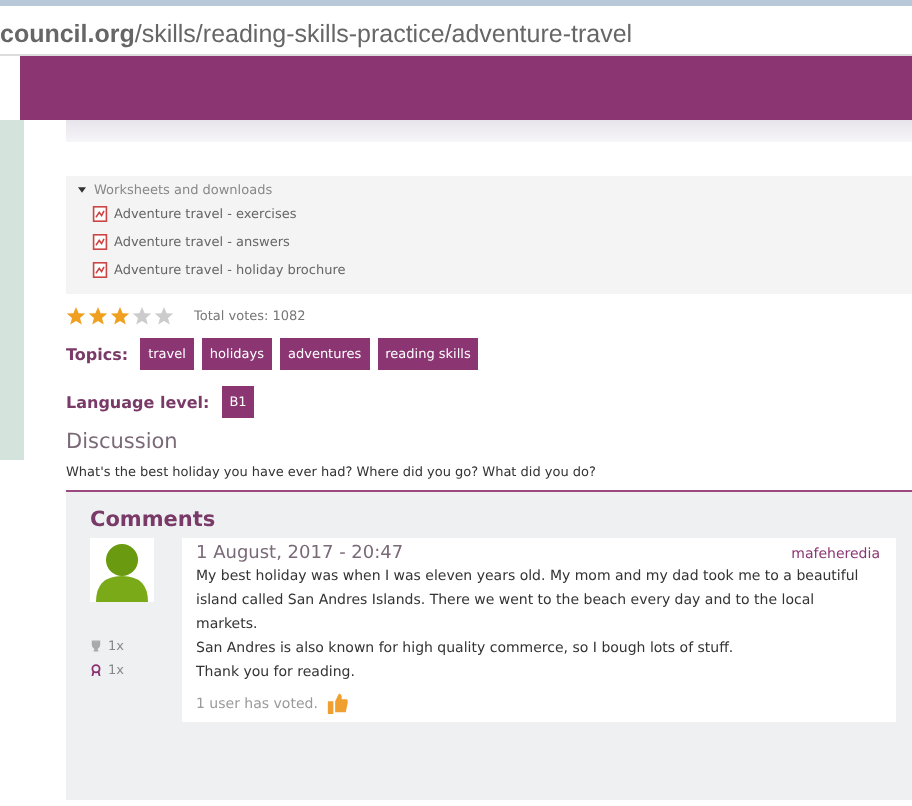 This screenshot has height=806, width=912. Describe the element at coordinates (122, 570) in the screenshot. I see `avatar-icon` at that location.